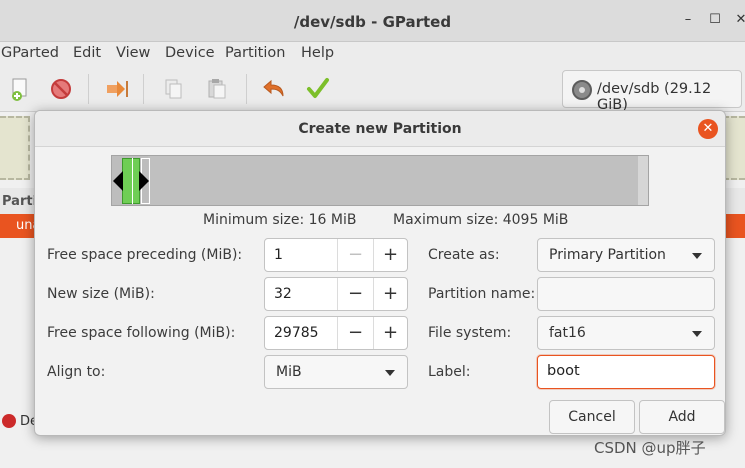 This screenshot has width=745, height=468. What do you see at coordinates (607, 255) in the screenshot?
I see `create-as-value: Primary Partition` at bounding box center [607, 255].